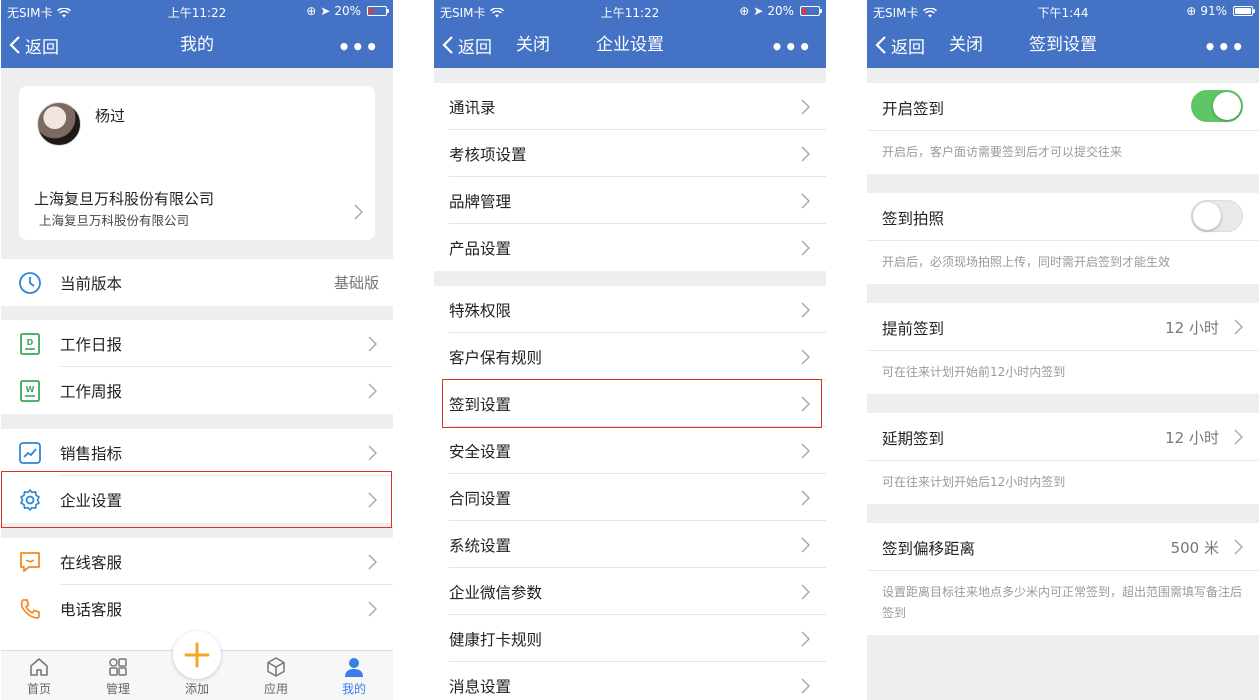 The width and height of the screenshot is (1260, 700). What do you see at coordinates (1063, 216) in the screenshot?
I see `checkin-photo-row: 签到拍照` at bounding box center [1063, 216].